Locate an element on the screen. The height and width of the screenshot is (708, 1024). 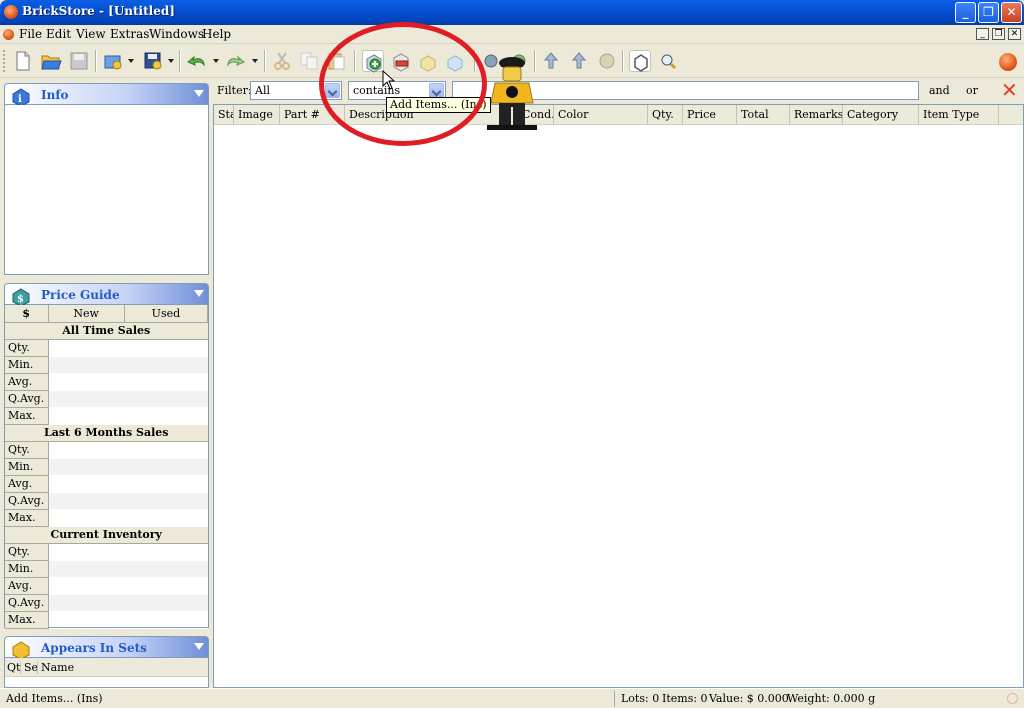
maximize-button: ❐ is located at coordinates (988, 12).